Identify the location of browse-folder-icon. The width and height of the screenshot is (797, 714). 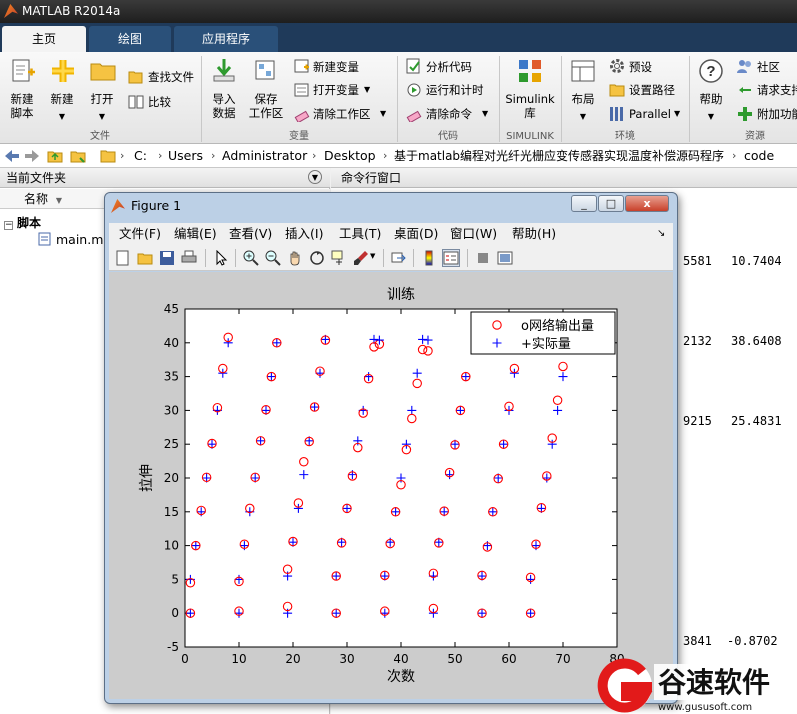
(78, 156).